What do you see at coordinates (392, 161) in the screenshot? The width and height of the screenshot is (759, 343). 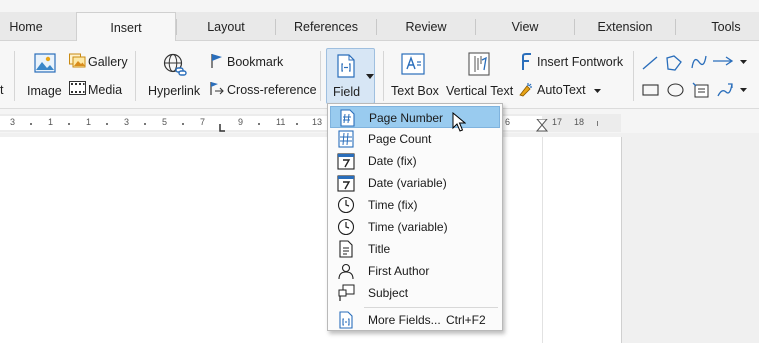 I see `menu-item-label: Date (fix)` at bounding box center [392, 161].